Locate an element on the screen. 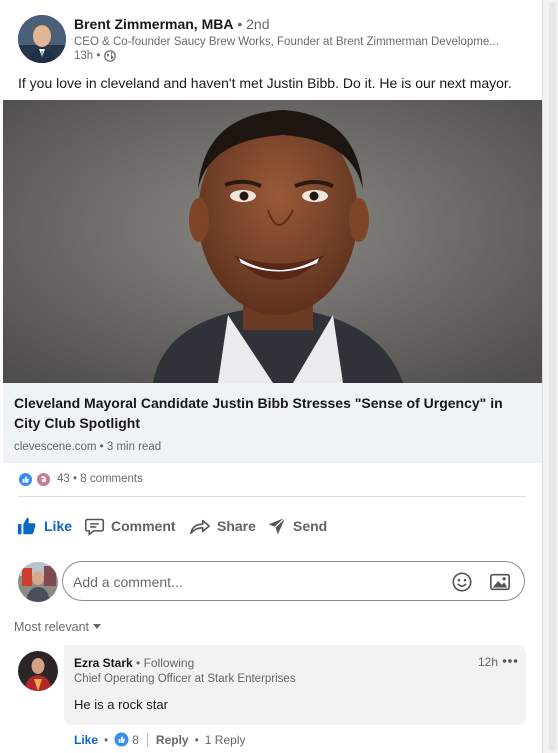 The height and width of the screenshot is (753, 558). share-button: Share is located at coordinates (222, 526).